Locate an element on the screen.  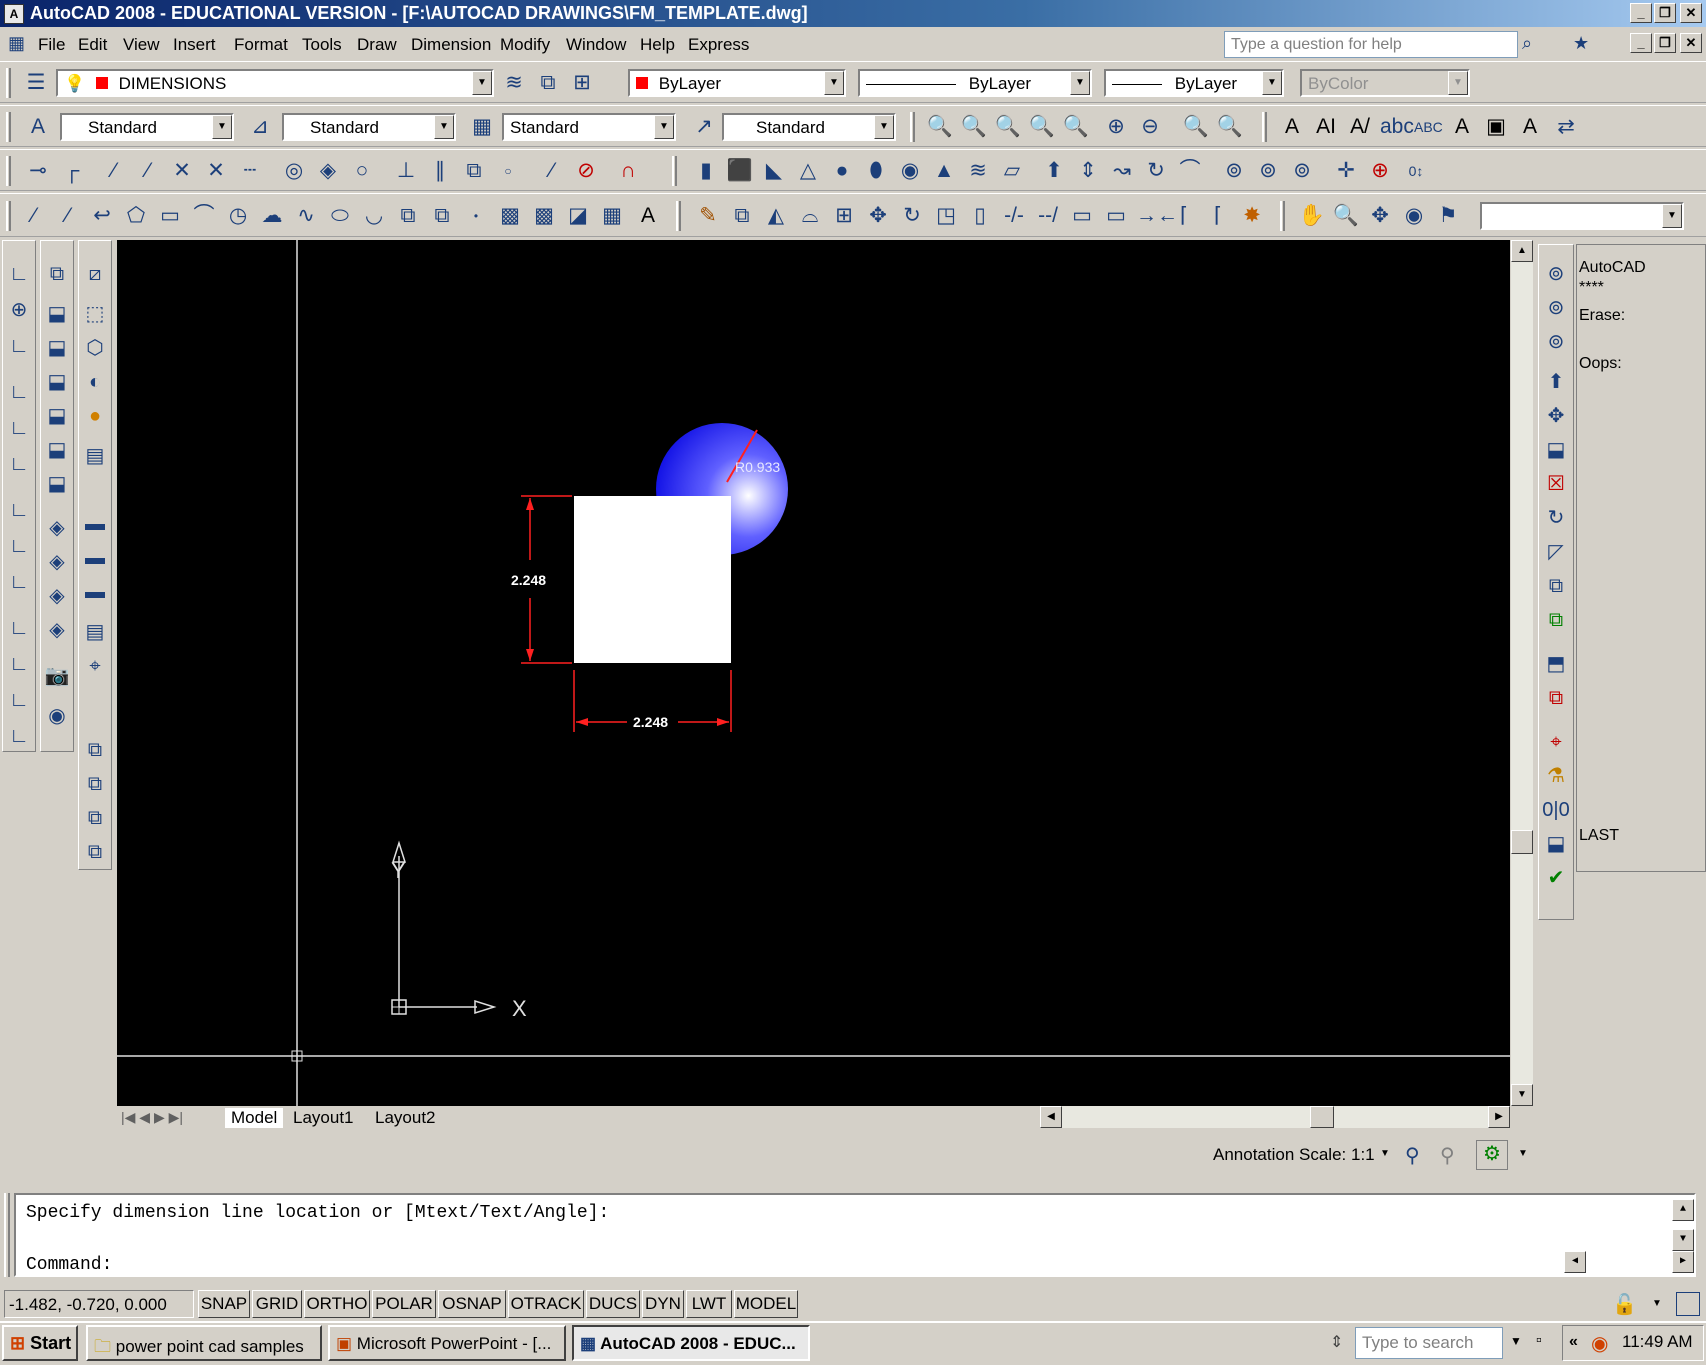
snap-none-icon: ⊘ is located at coordinates (586, 171).